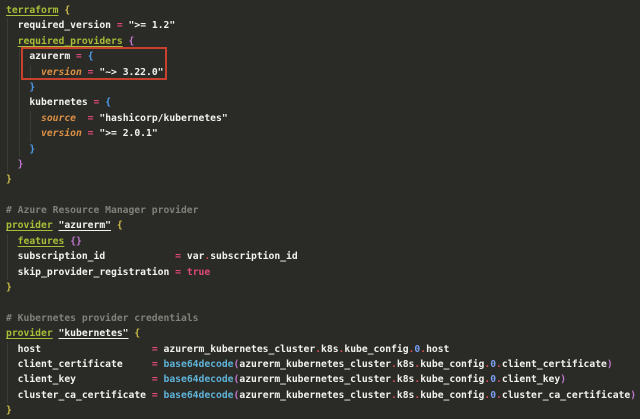 The width and height of the screenshot is (640, 419). I want to click on tok-kw: provider, so click(29, 226).